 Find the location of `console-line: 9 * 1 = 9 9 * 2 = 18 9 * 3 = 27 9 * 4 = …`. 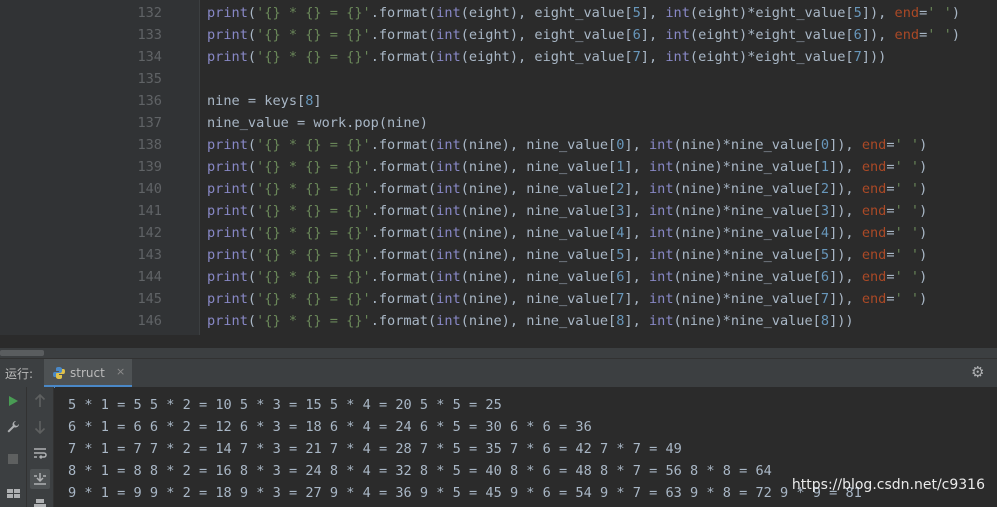

console-line: 9 * 1 = 9 9 * 2 = 18 9 * 3 = 27 9 * 4 = … is located at coordinates (465, 493).